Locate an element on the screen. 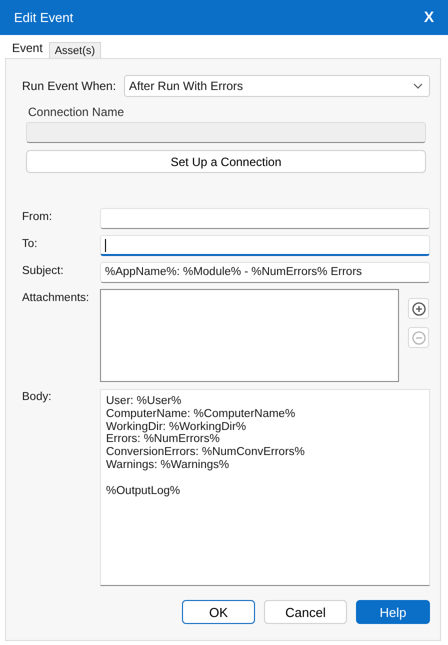  input-field: %AppName%: %Module% - %NumErrors% Errors is located at coordinates (265, 272).